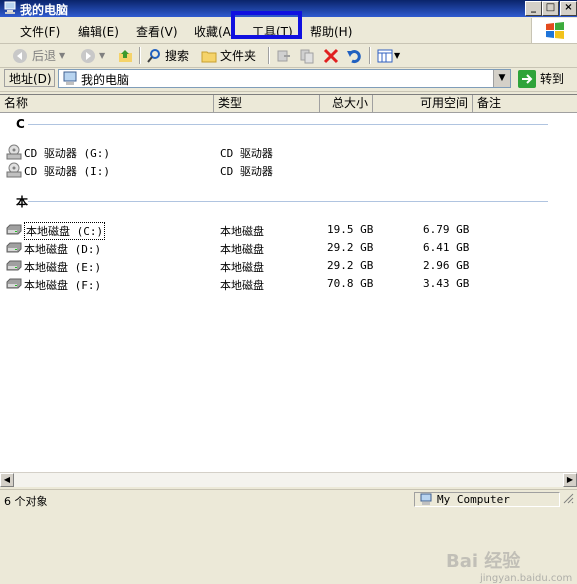 The height and width of the screenshot is (584, 577). What do you see at coordinates (67, 171) in the screenshot?
I see `drive-name: CD 驱动器 (I:)` at bounding box center [67, 171].